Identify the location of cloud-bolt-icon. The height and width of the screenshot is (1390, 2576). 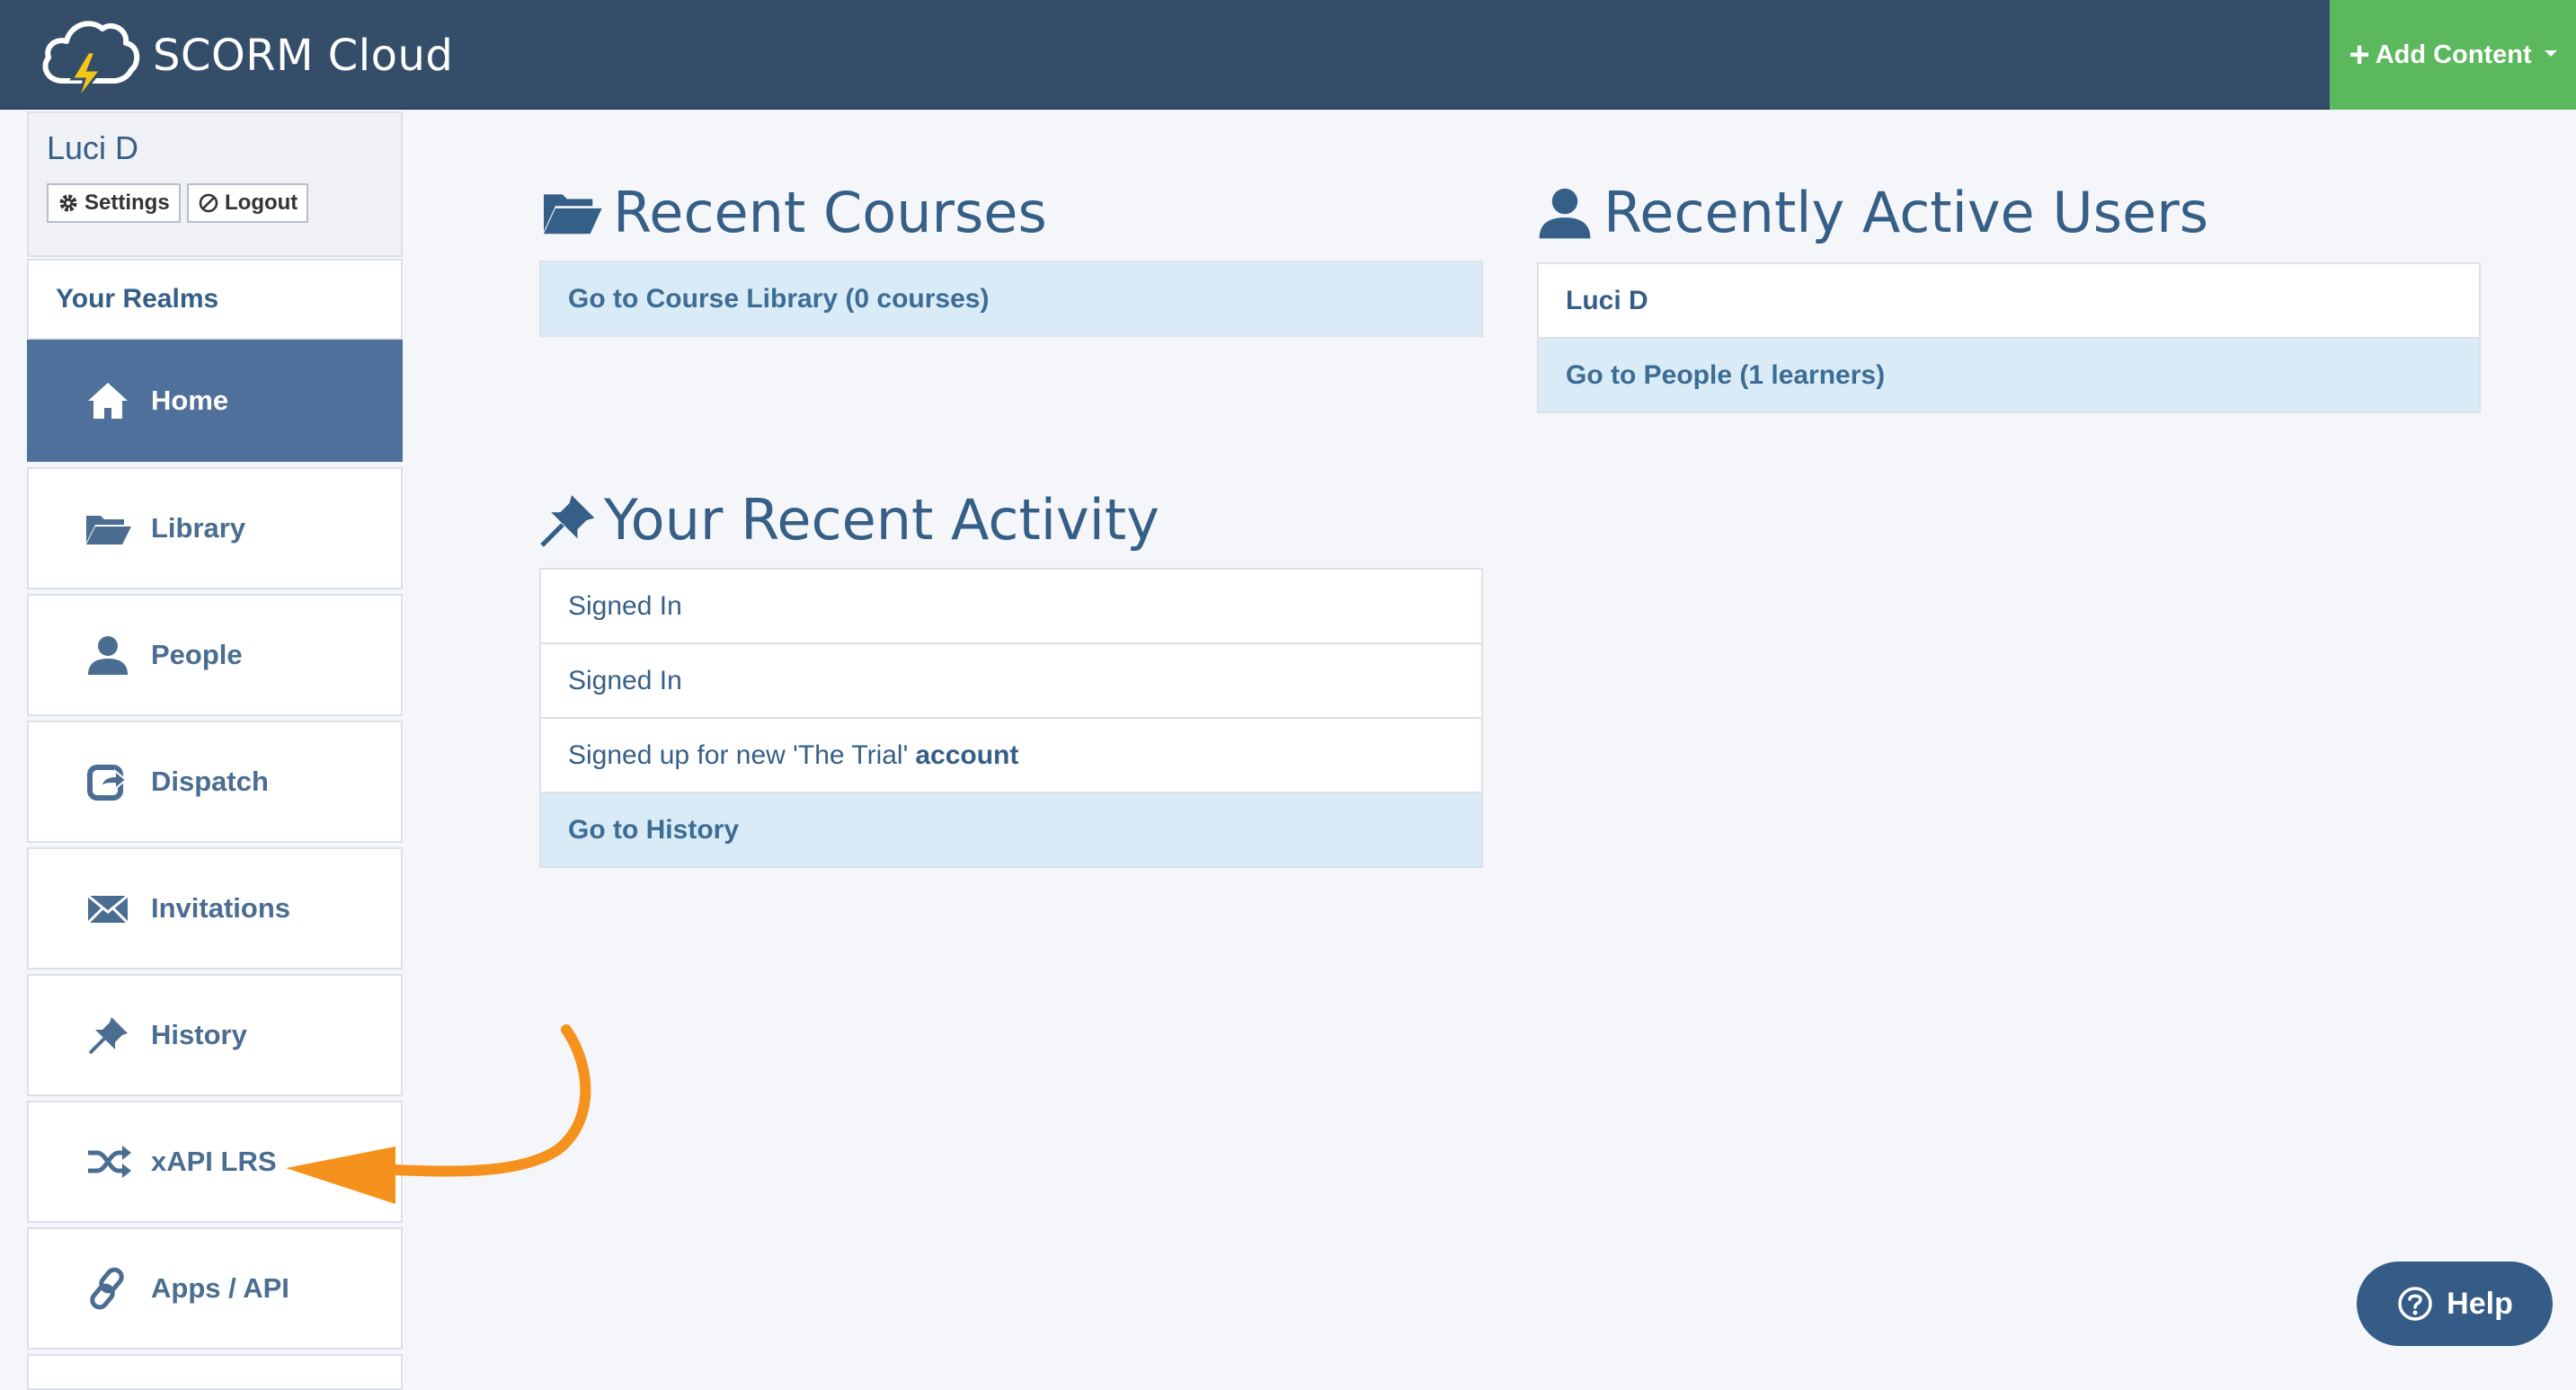
(91, 61).